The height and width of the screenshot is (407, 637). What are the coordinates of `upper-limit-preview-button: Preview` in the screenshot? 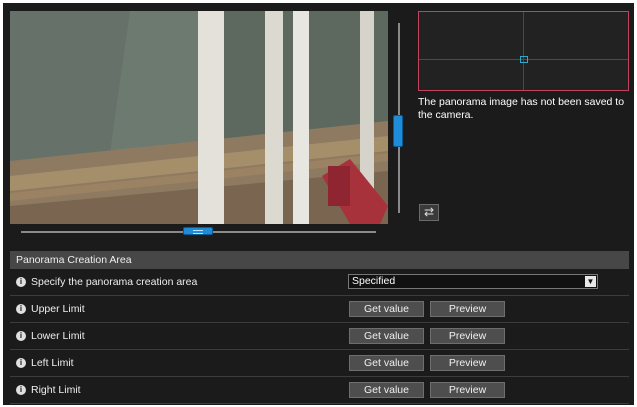 It's located at (467, 309).